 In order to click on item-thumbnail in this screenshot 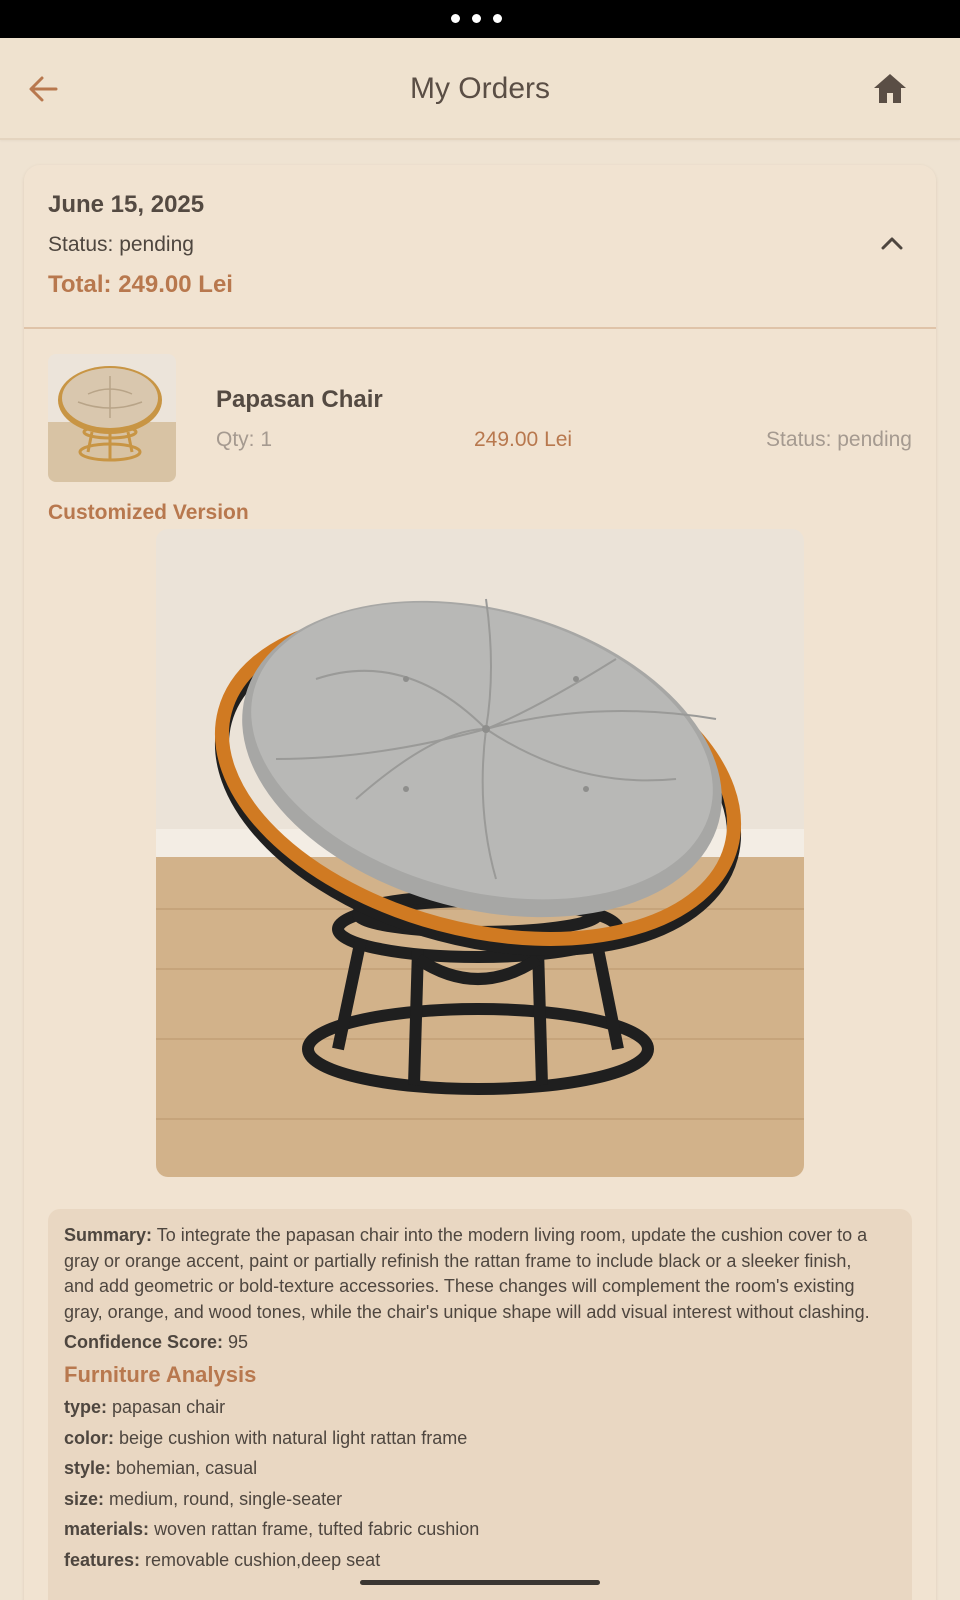, I will do `click(112, 418)`.